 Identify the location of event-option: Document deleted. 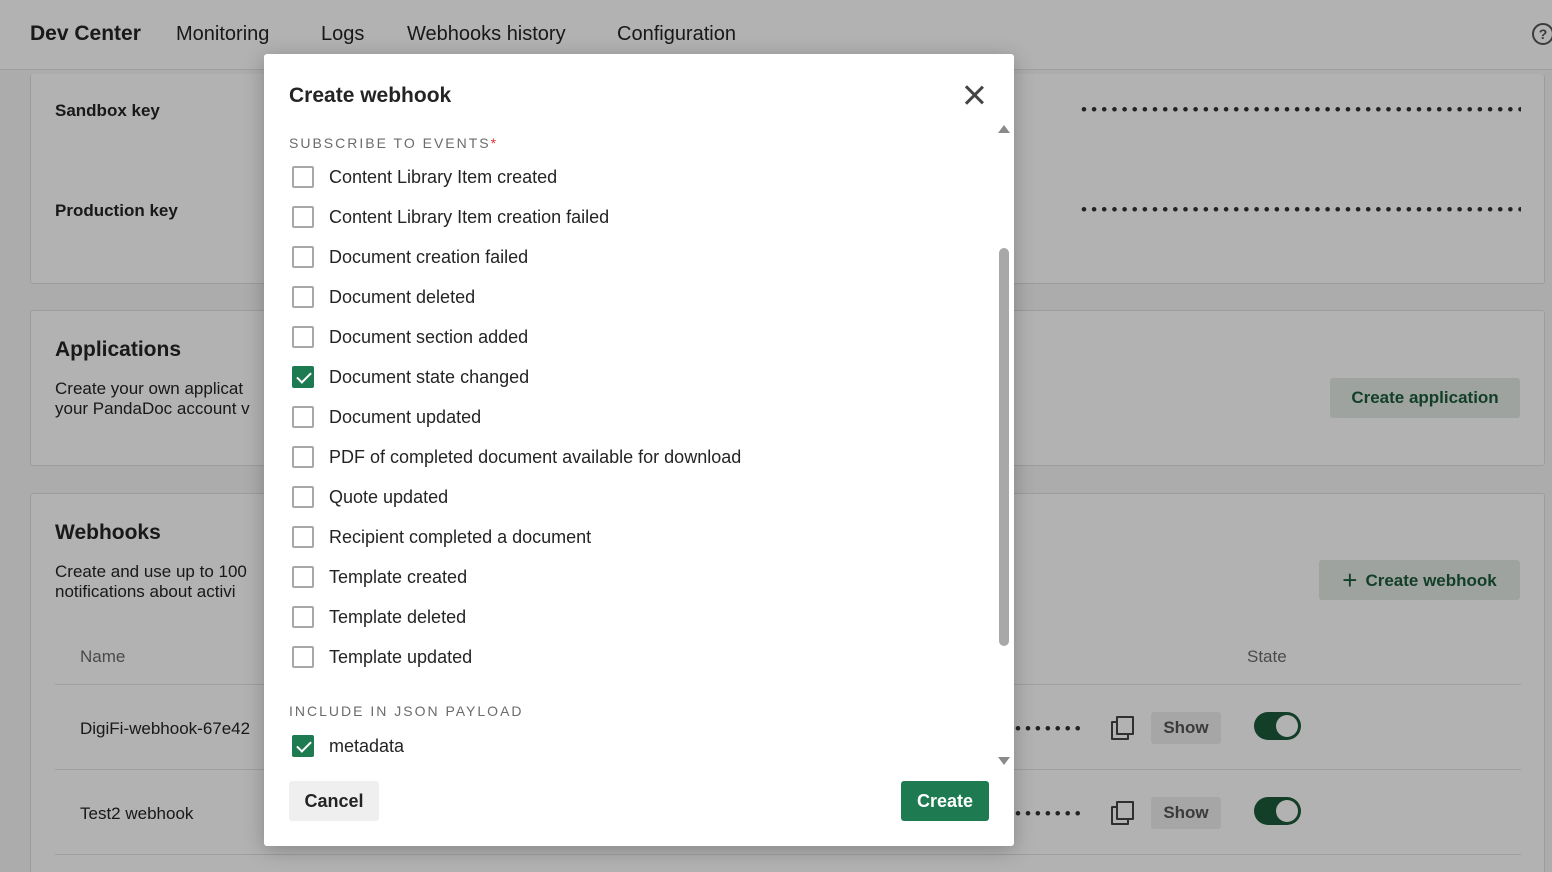
(383, 297).